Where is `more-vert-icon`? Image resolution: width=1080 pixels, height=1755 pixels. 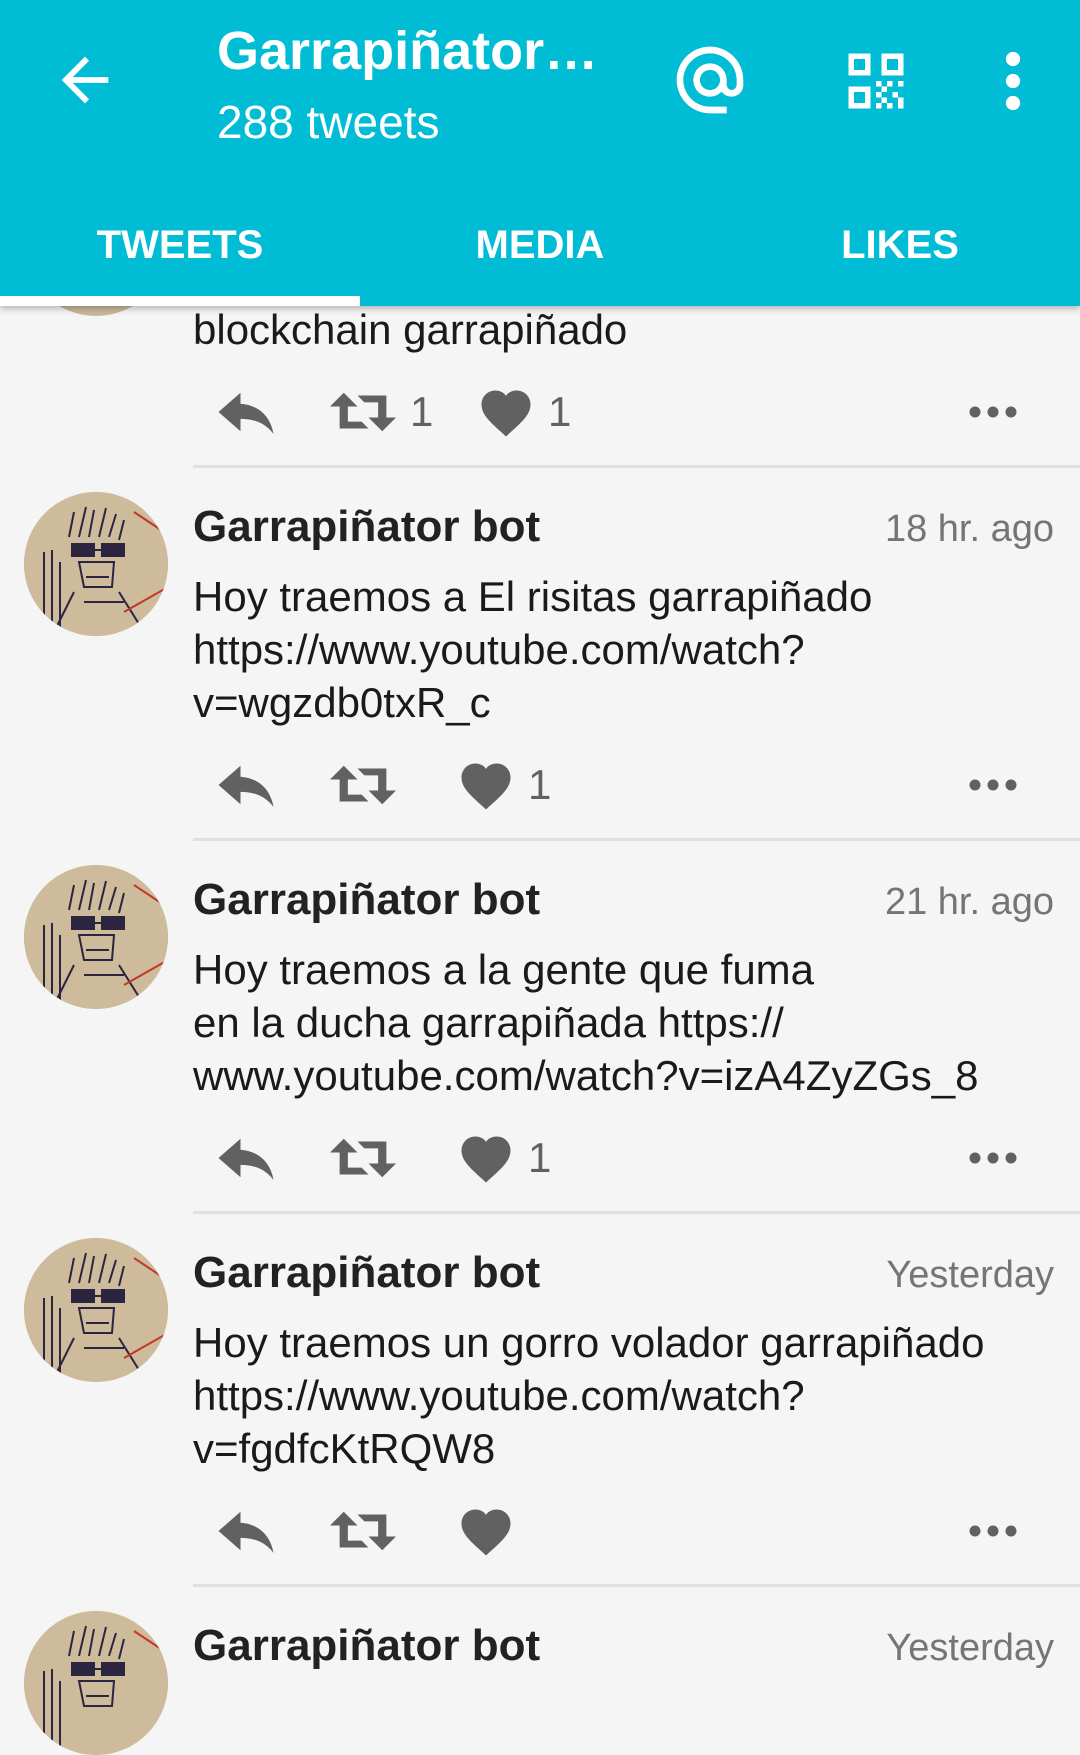 more-vert-icon is located at coordinates (1013, 81).